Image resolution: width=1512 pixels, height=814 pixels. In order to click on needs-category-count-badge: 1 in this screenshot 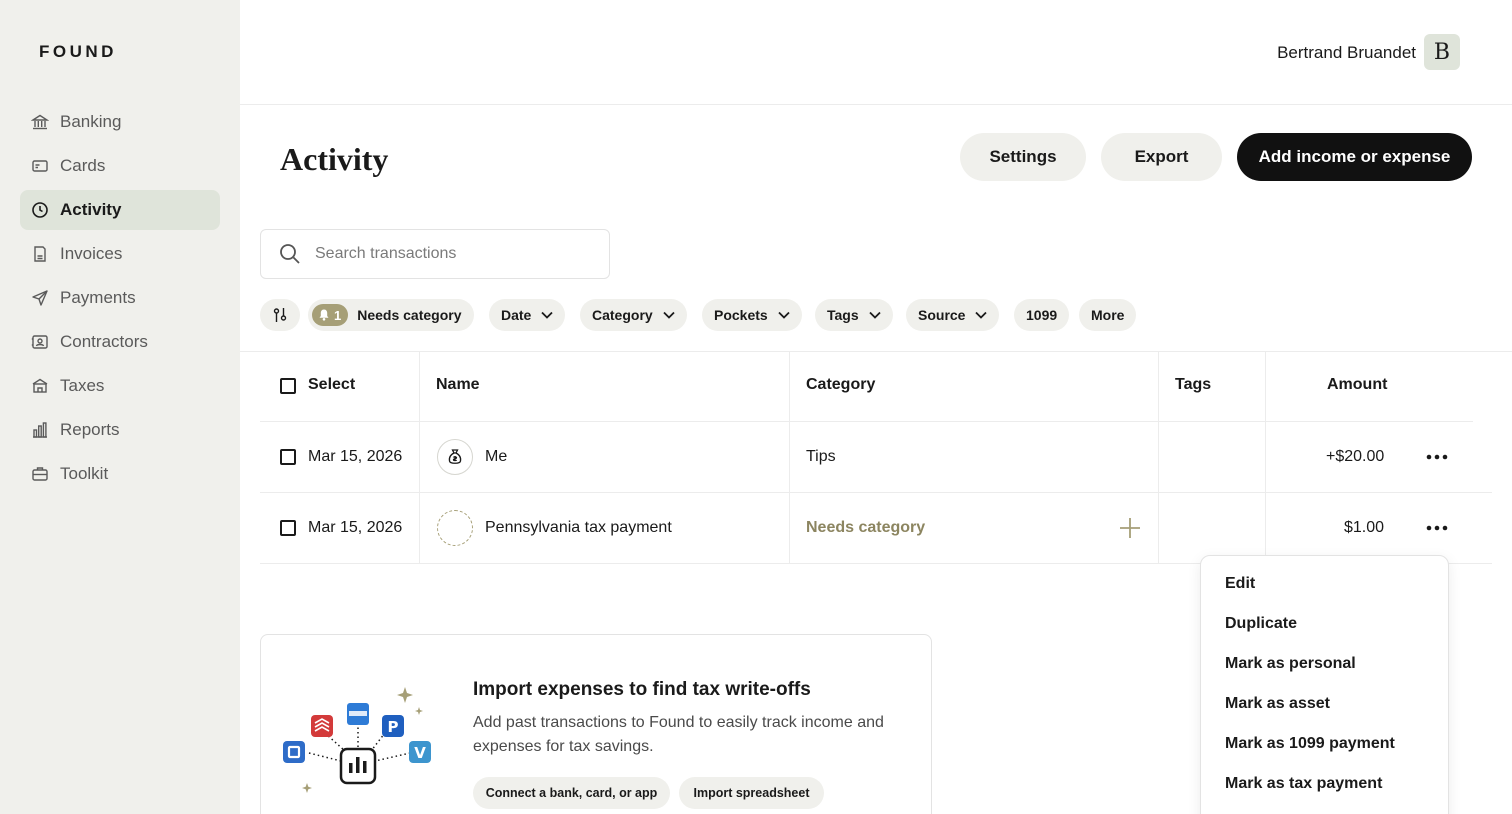, I will do `click(330, 315)`.